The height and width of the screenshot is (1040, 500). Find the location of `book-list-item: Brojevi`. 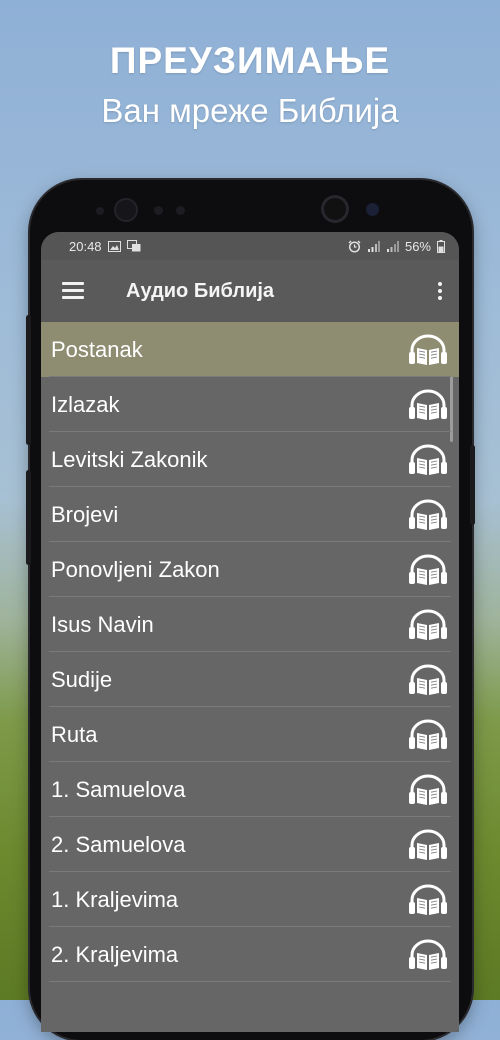

book-list-item: Brojevi is located at coordinates (250, 514).